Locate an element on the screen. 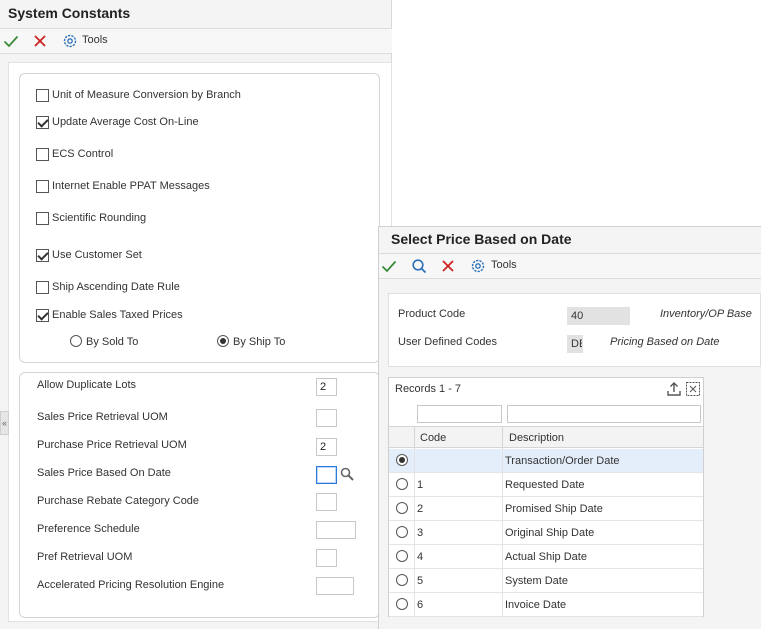 The height and width of the screenshot is (629, 761). radio-by-sold-to is located at coordinates (76, 341).